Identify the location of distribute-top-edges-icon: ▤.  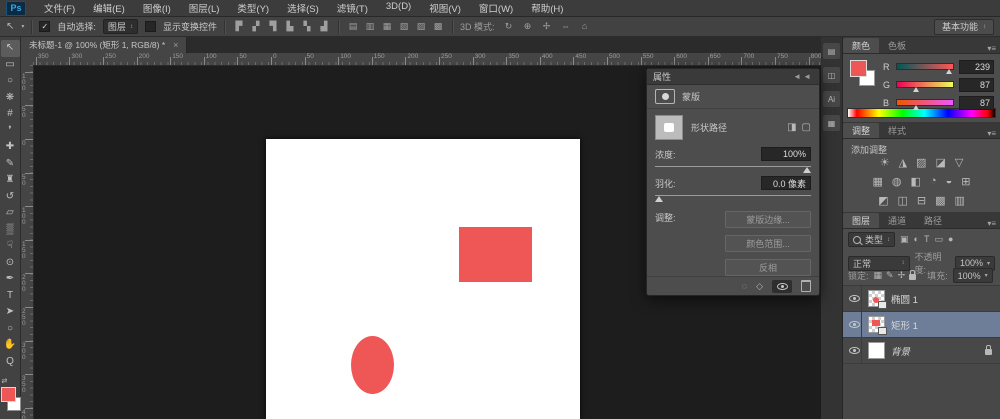
(353, 26).